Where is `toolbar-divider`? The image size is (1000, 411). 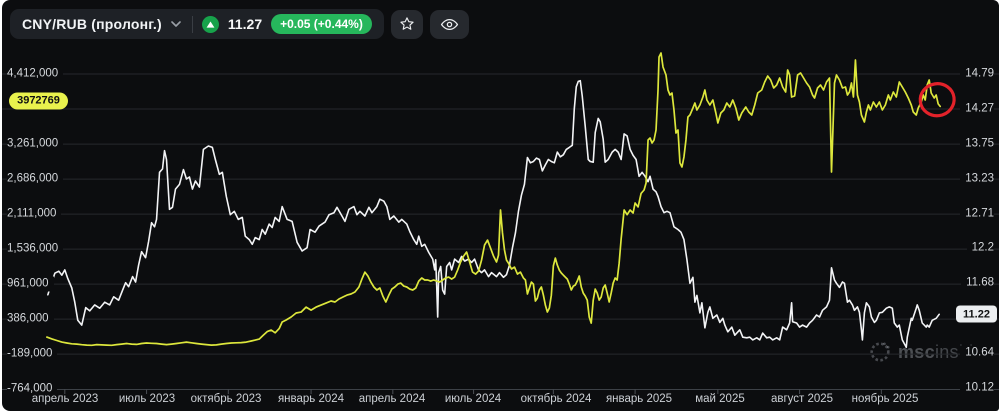 toolbar-divider is located at coordinates (192, 24).